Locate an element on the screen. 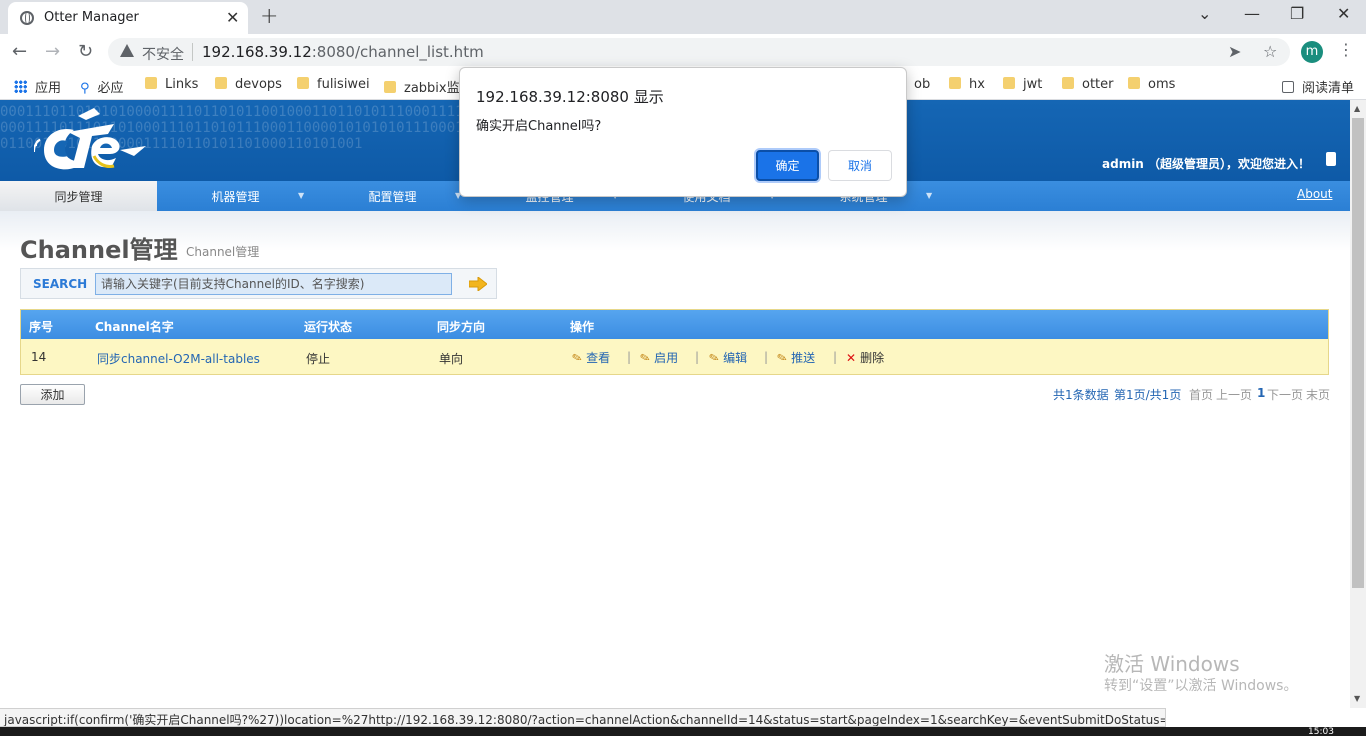  scroll-thumb is located at coordinates (1358, 353).